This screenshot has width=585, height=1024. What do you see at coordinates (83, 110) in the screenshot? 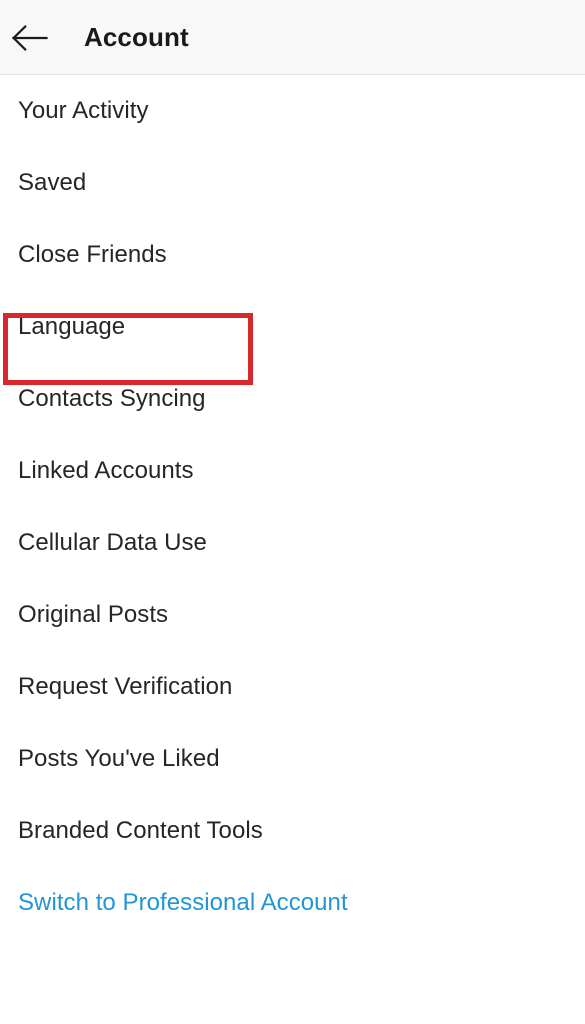
I see `list-item-label: Your Activity` at bounding box center [83, 110].